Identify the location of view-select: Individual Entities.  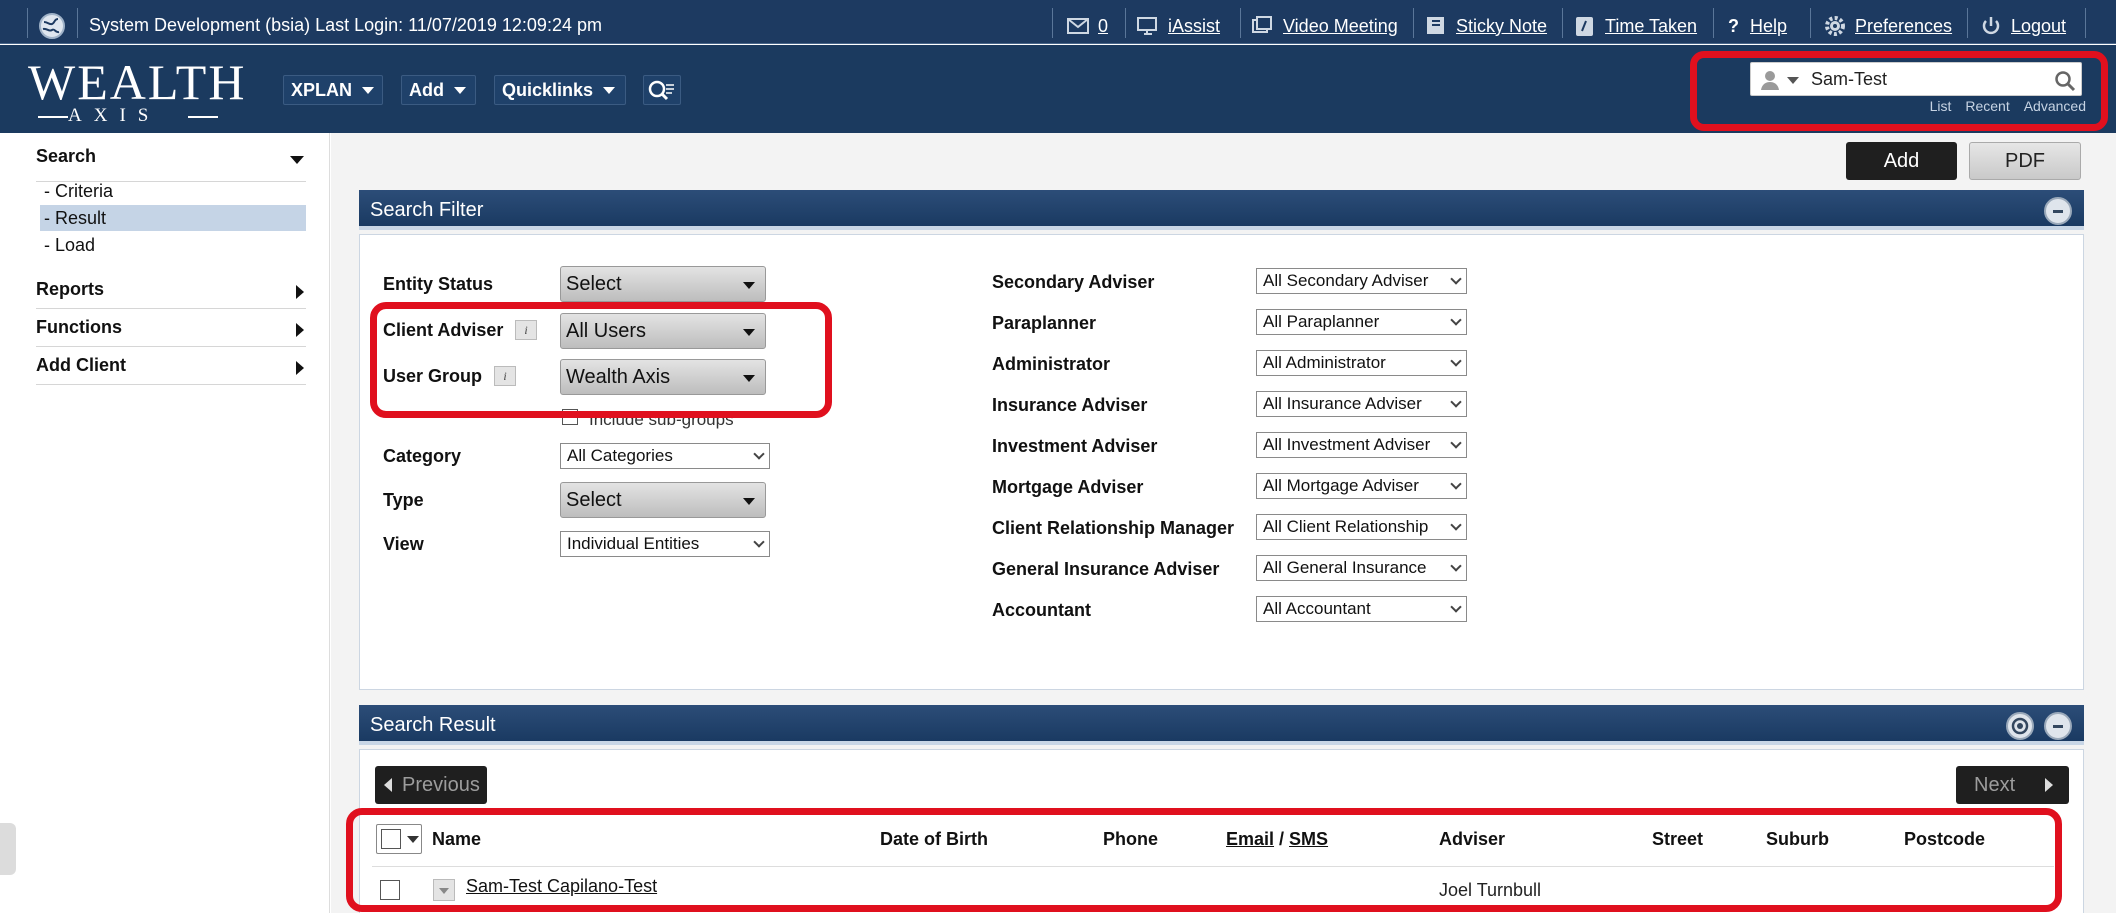
(665, 544).